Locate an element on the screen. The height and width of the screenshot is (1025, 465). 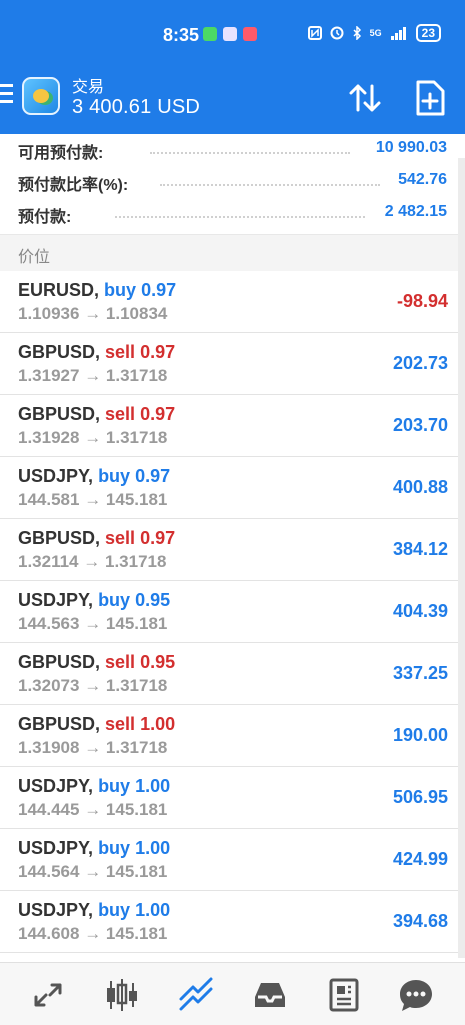
open-price: 144.445 is located at coordinates (49, 809).